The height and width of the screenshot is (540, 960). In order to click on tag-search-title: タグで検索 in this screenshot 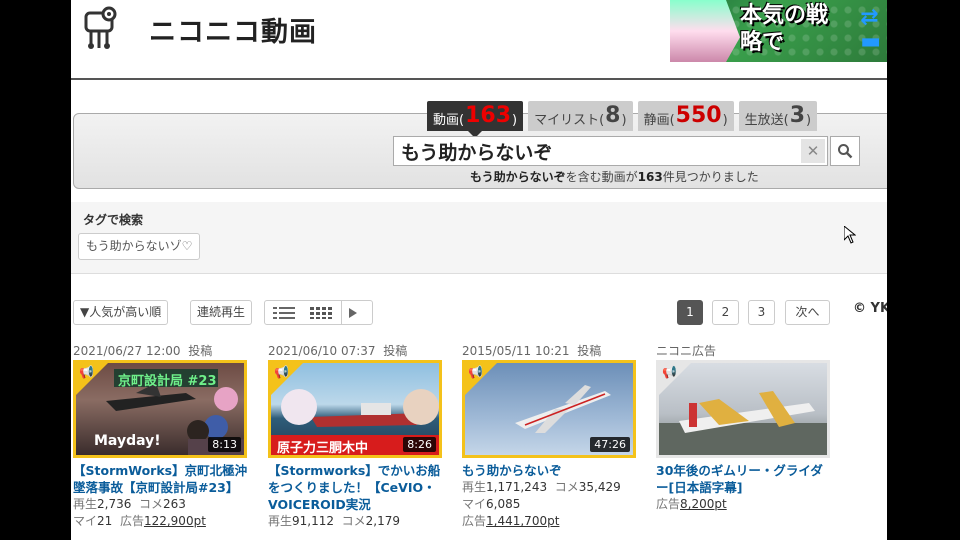, I will do `click(113, 220)`.